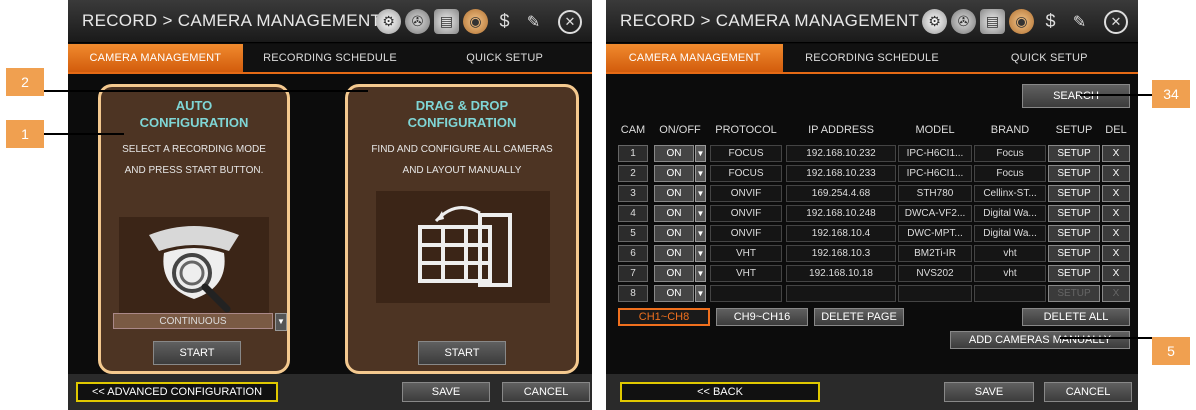 This screenshot has width=1196, height=410. I want to click on recording-mode-select: CONTINUOUS, so click(193, 321).